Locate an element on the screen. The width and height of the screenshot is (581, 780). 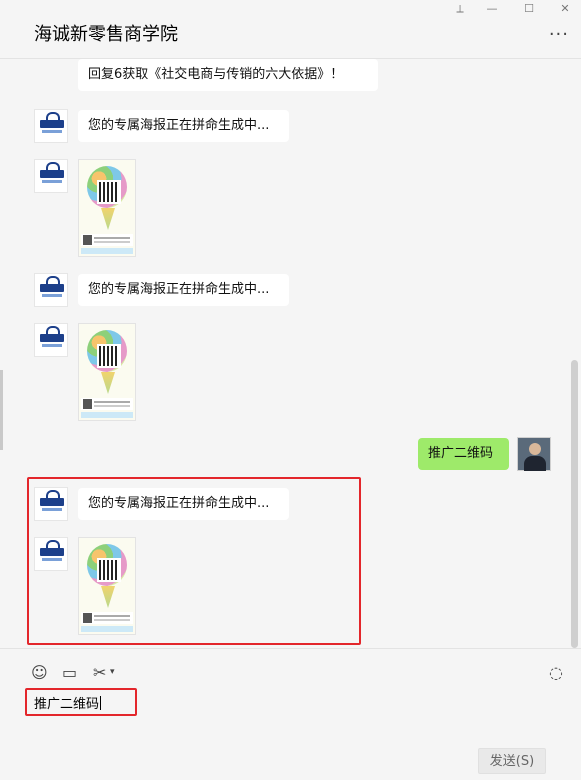
user-avatar is located at coordinates (534, 454).